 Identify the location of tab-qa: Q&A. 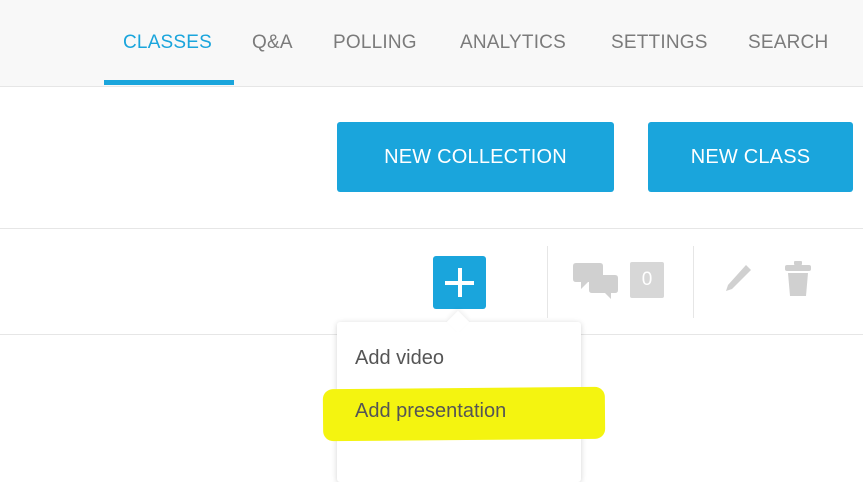
(272, 43).